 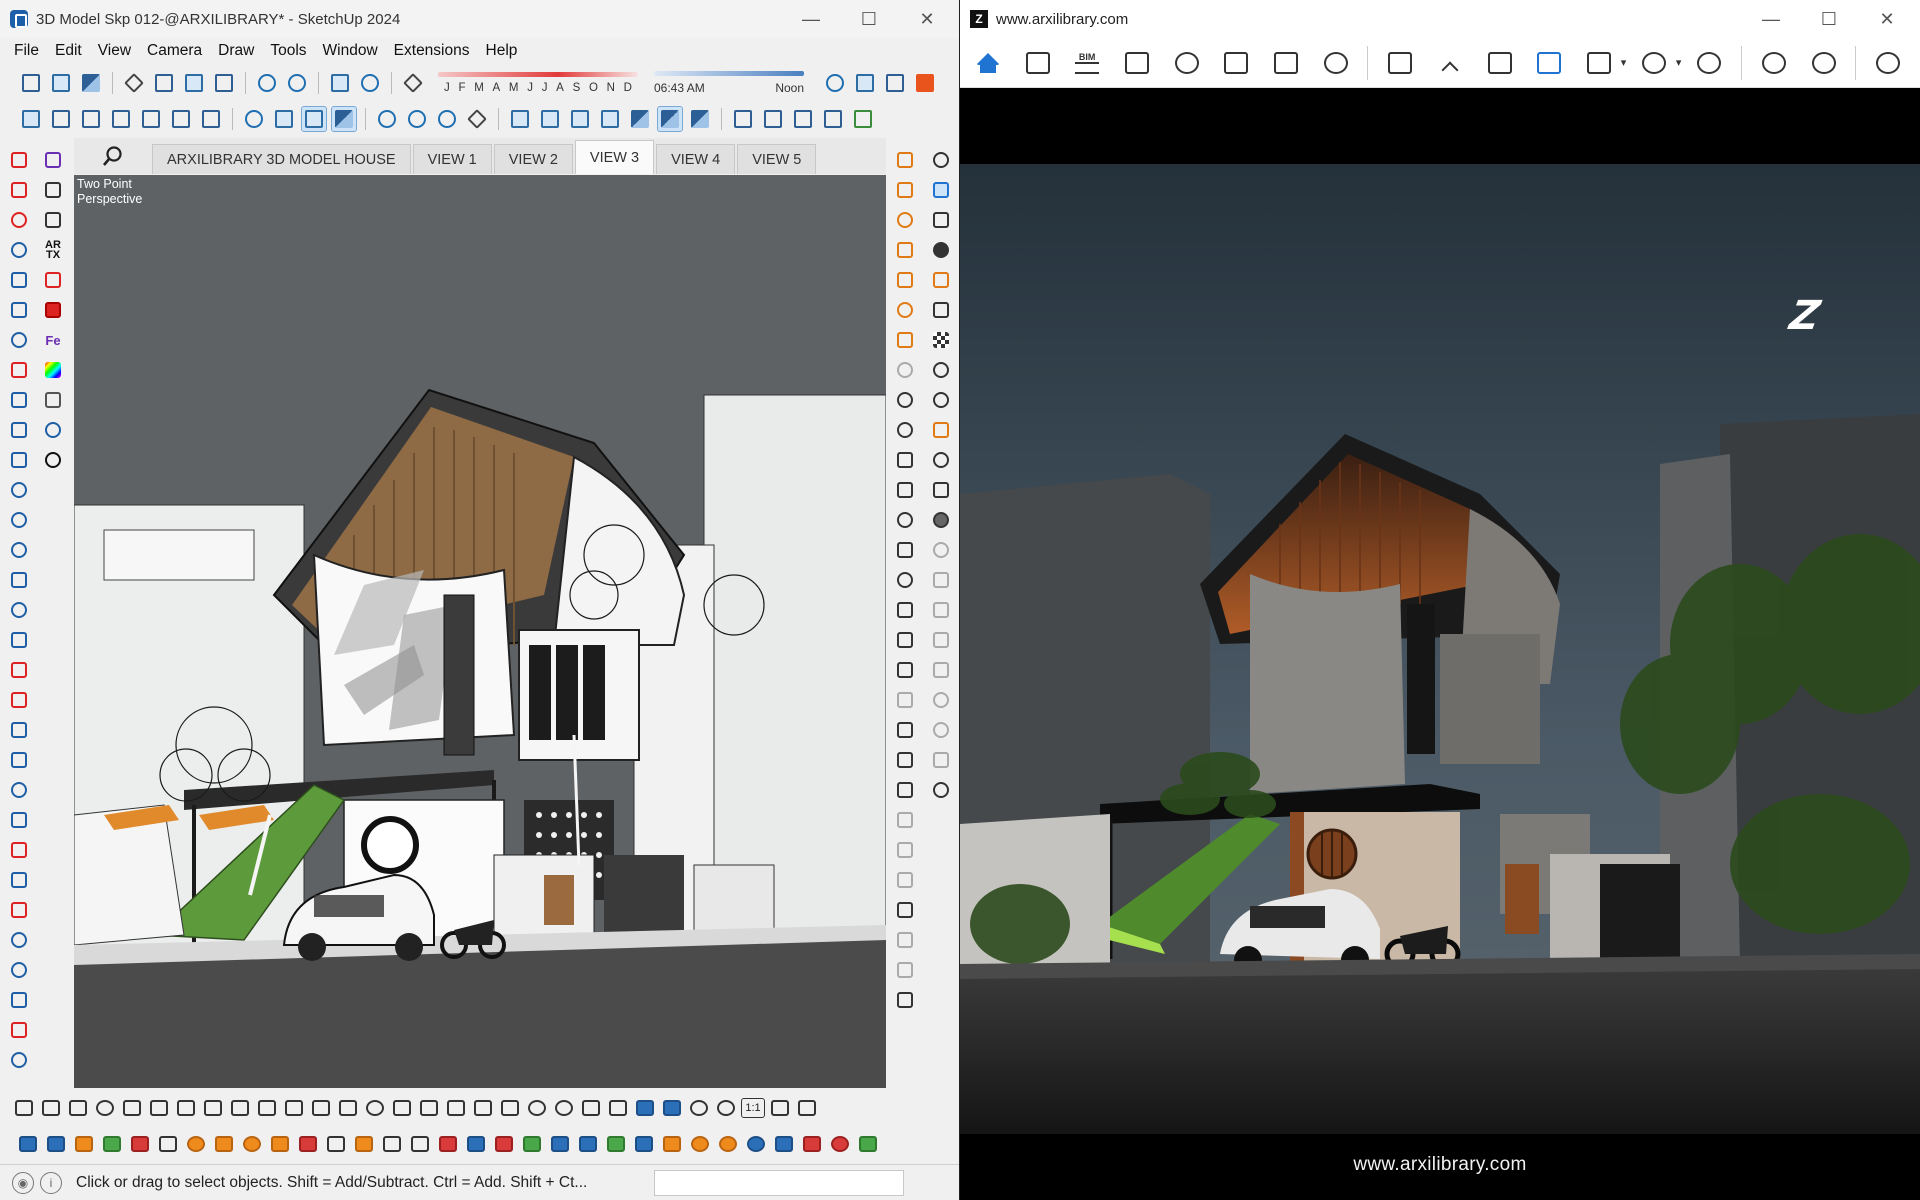 What do you see at coordinates (61, 83) in the screenshot?
I see `open-file-icon` at bounding box center [61, 83].